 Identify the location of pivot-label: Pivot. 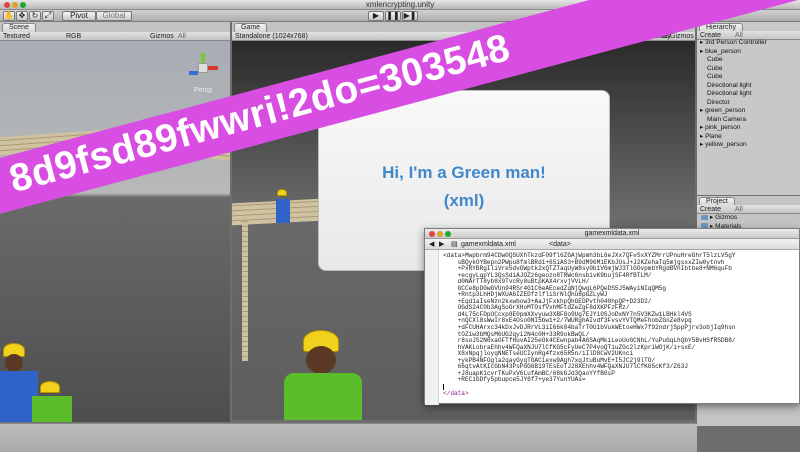
(79, 15).